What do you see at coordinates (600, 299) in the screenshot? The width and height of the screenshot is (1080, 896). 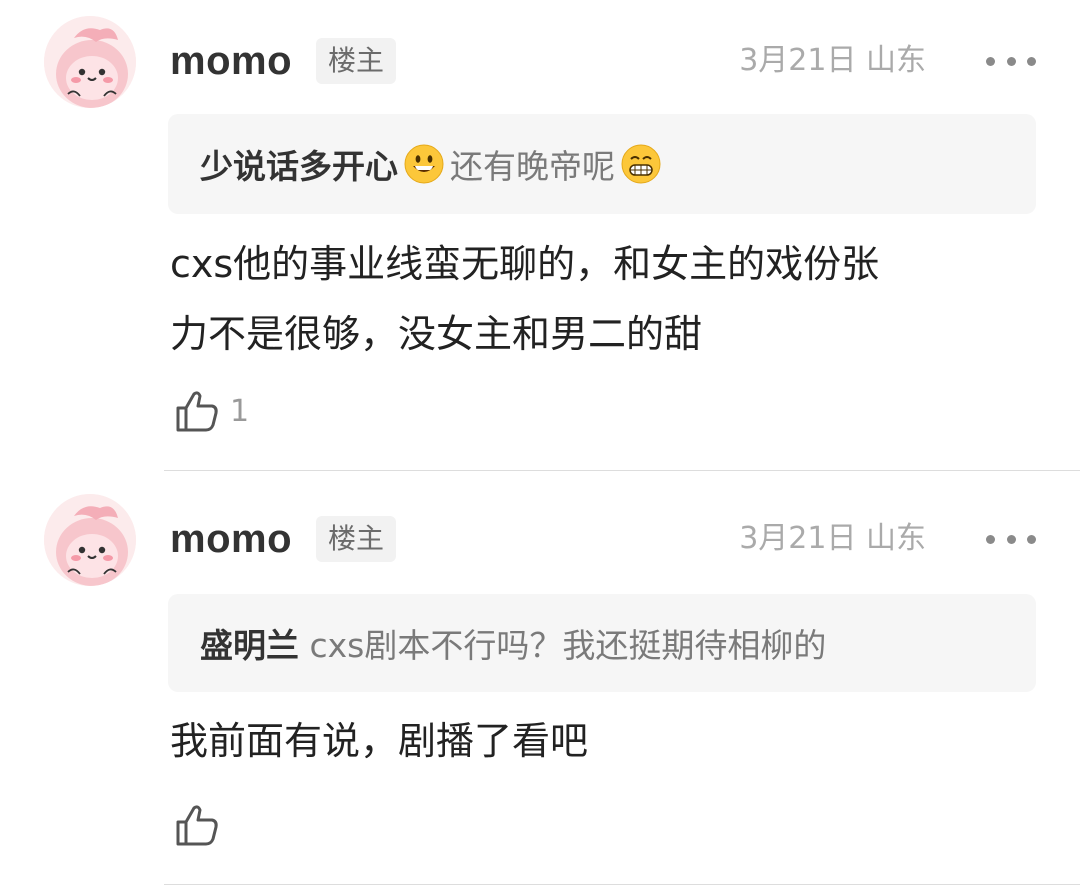 I see `comment-body: cxs他的事业线蛮无聊的，和女主的戏份张 力不是很够，没女主和男二的甜` at bounding box center [600, 299].